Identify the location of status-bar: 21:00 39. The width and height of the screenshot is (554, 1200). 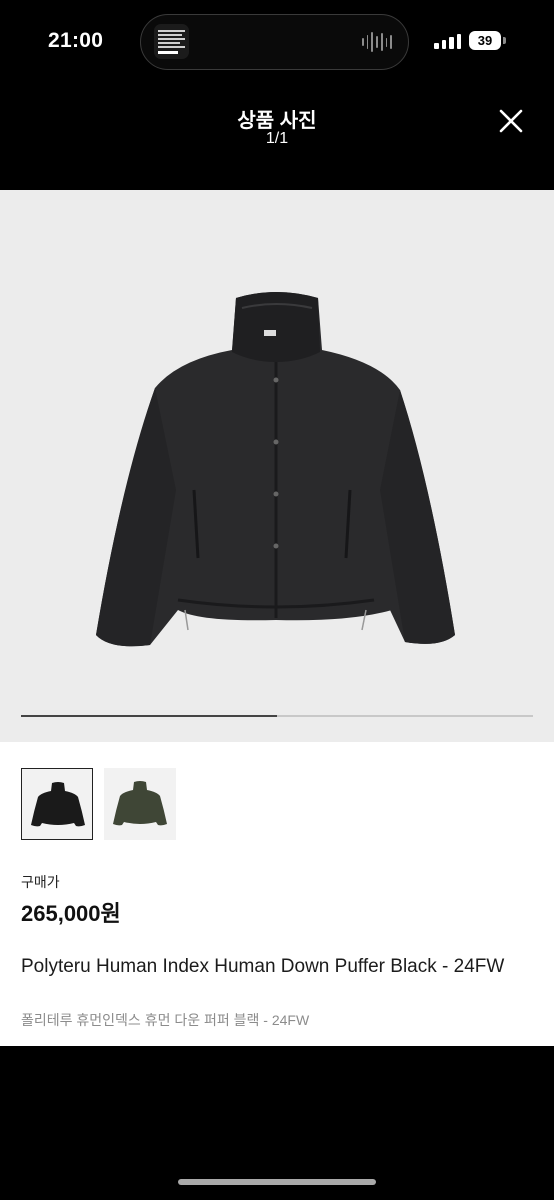
(277, 43).